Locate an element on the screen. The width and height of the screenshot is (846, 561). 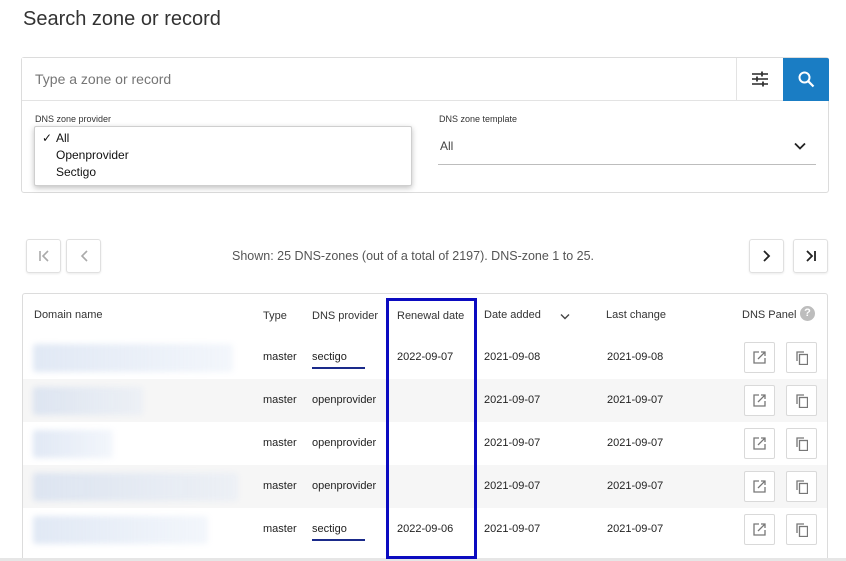
header-provider: DNS provider is located at coordinates (345, 316).